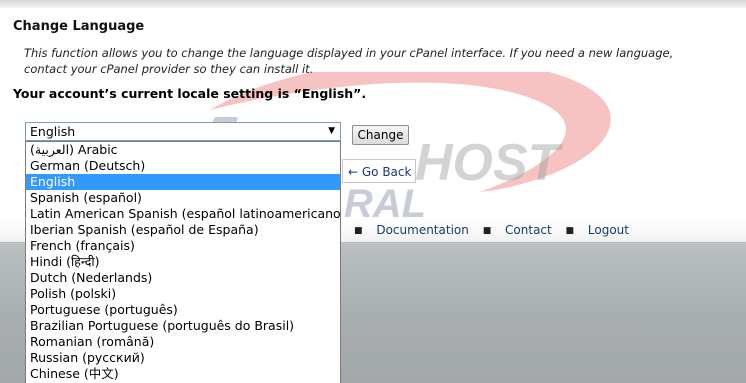  Describe the element at coordinates (183, 342) in the screenshot. I see `language-option: Romanian (română)` at that location.